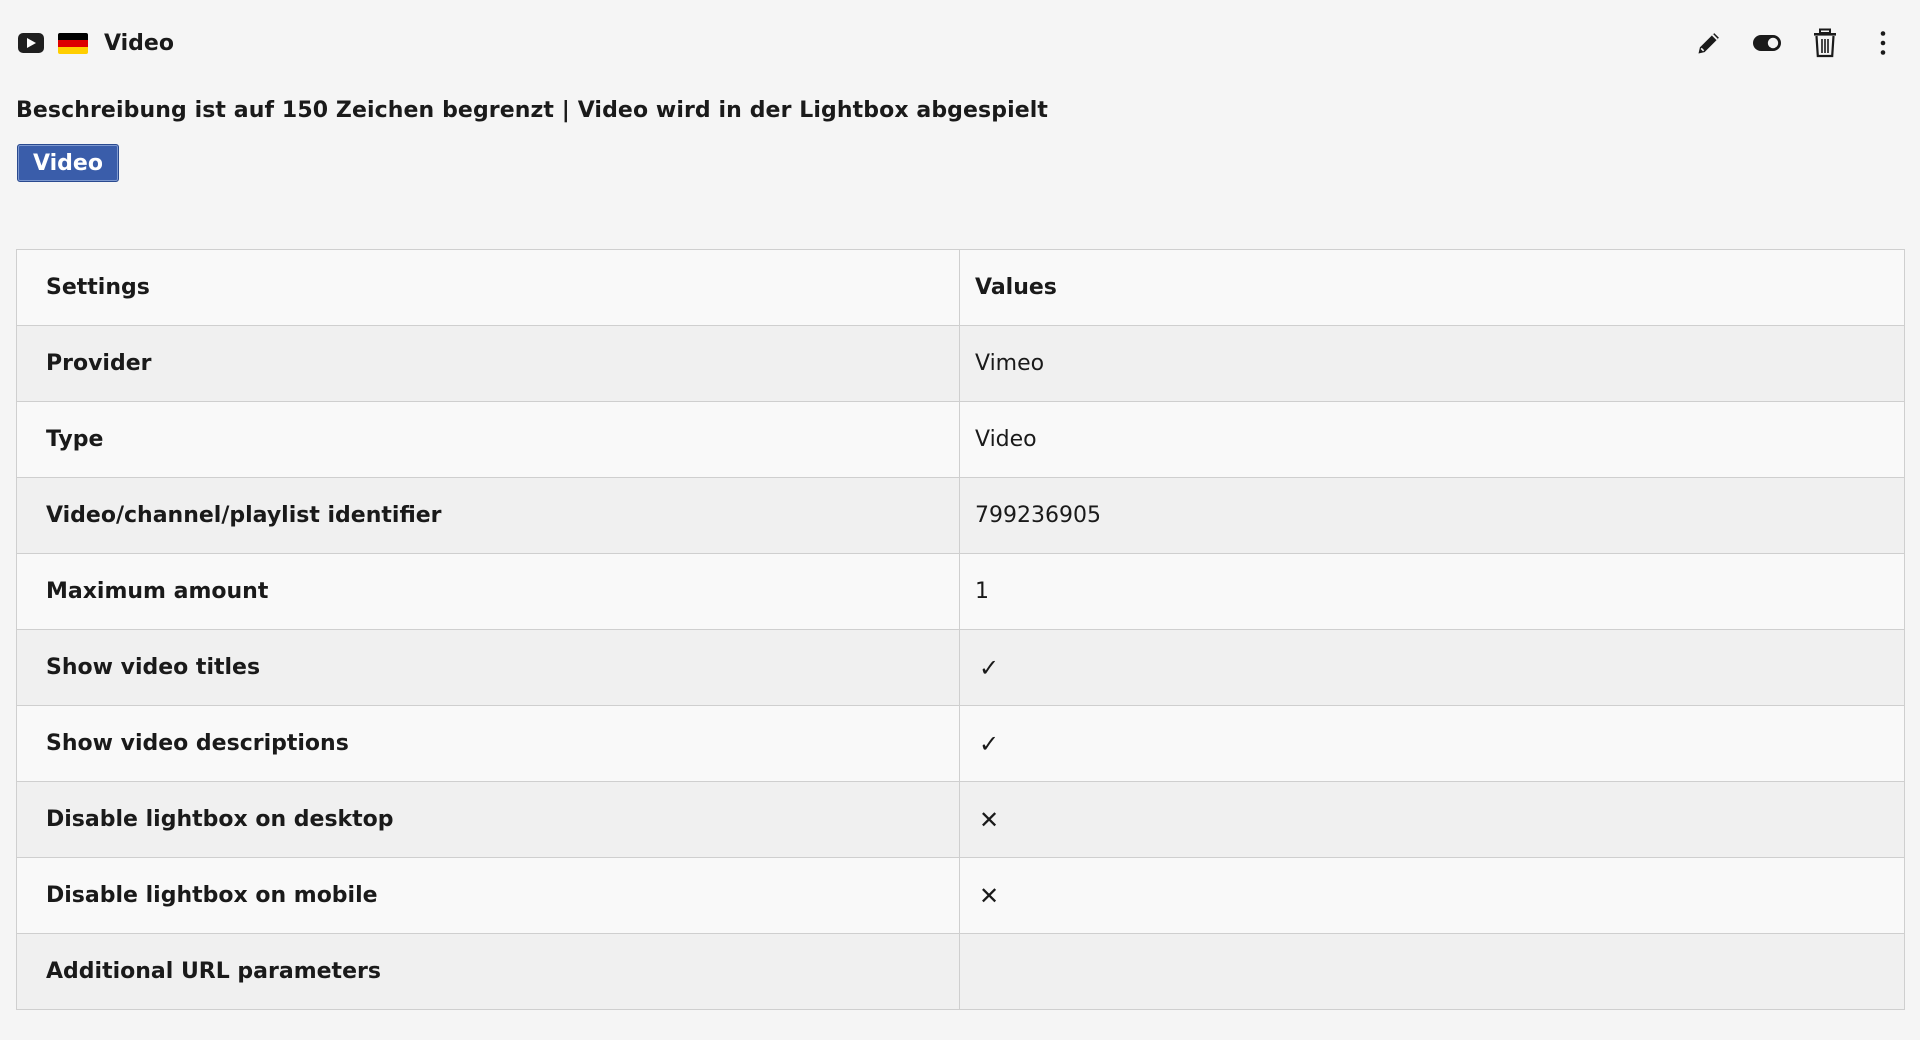  I want to click on setting-value: Vimeo, so click(1432, 363).